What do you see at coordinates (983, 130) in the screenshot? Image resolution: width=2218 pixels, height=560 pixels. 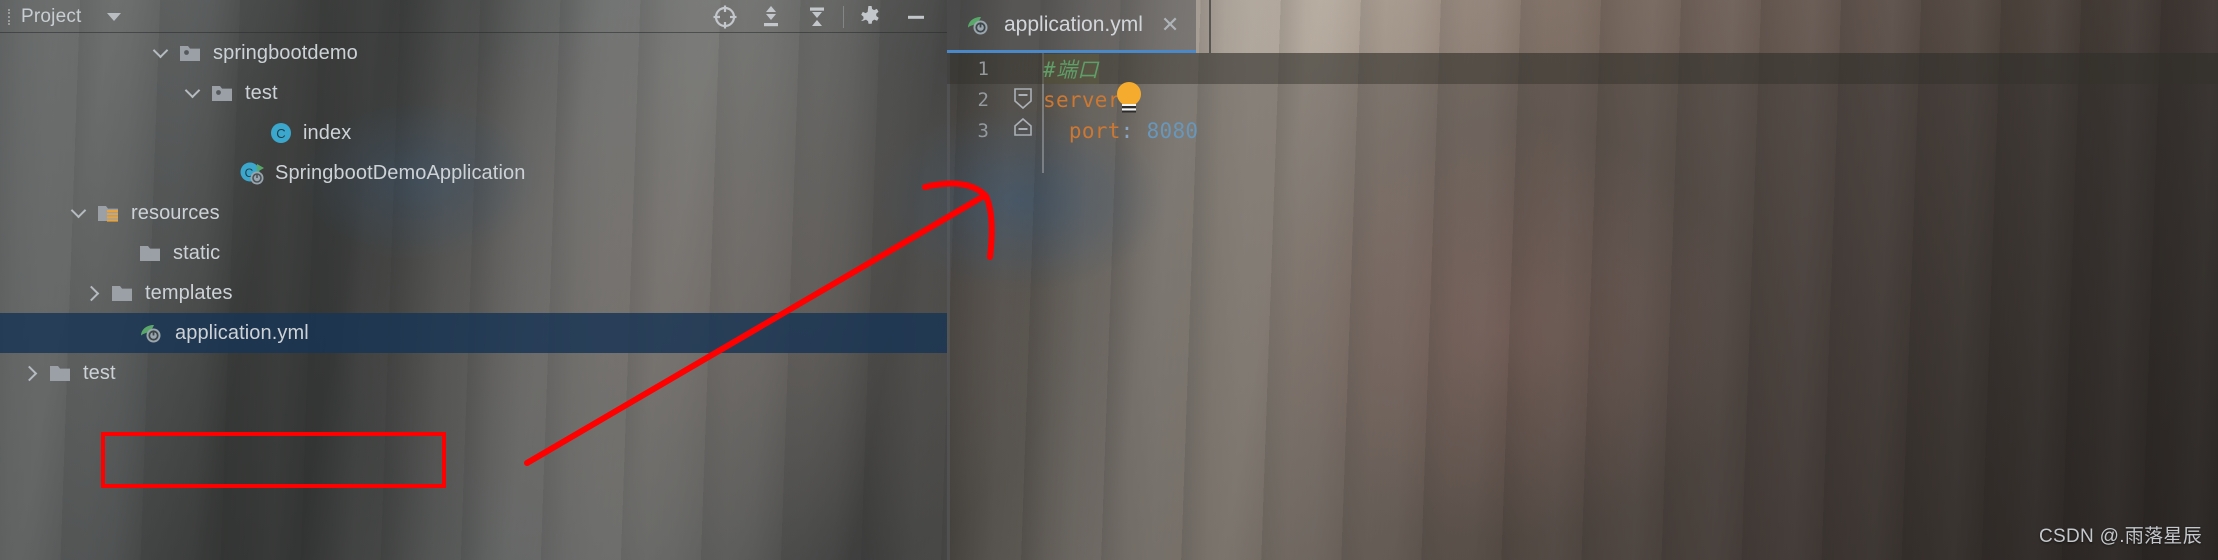 I see `line-number: 3` at bounding box center [983, 130].